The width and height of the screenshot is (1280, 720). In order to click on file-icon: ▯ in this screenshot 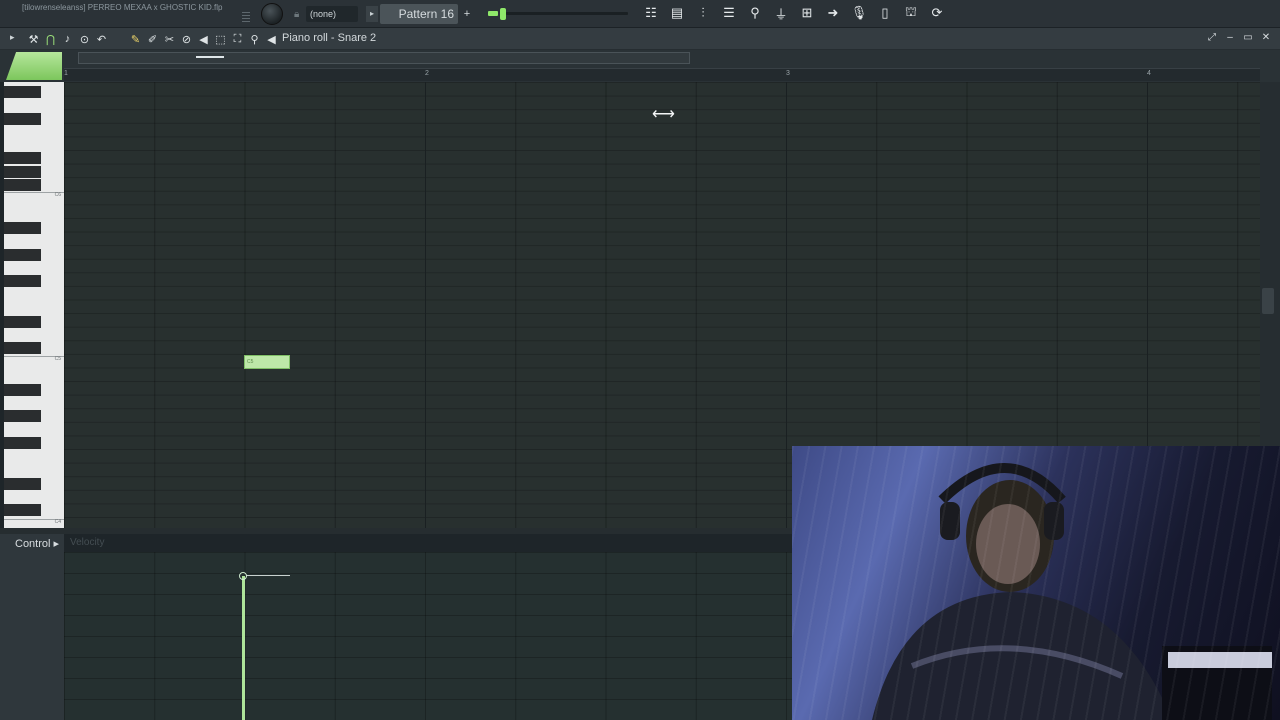, I will do `click(885, 13)`.